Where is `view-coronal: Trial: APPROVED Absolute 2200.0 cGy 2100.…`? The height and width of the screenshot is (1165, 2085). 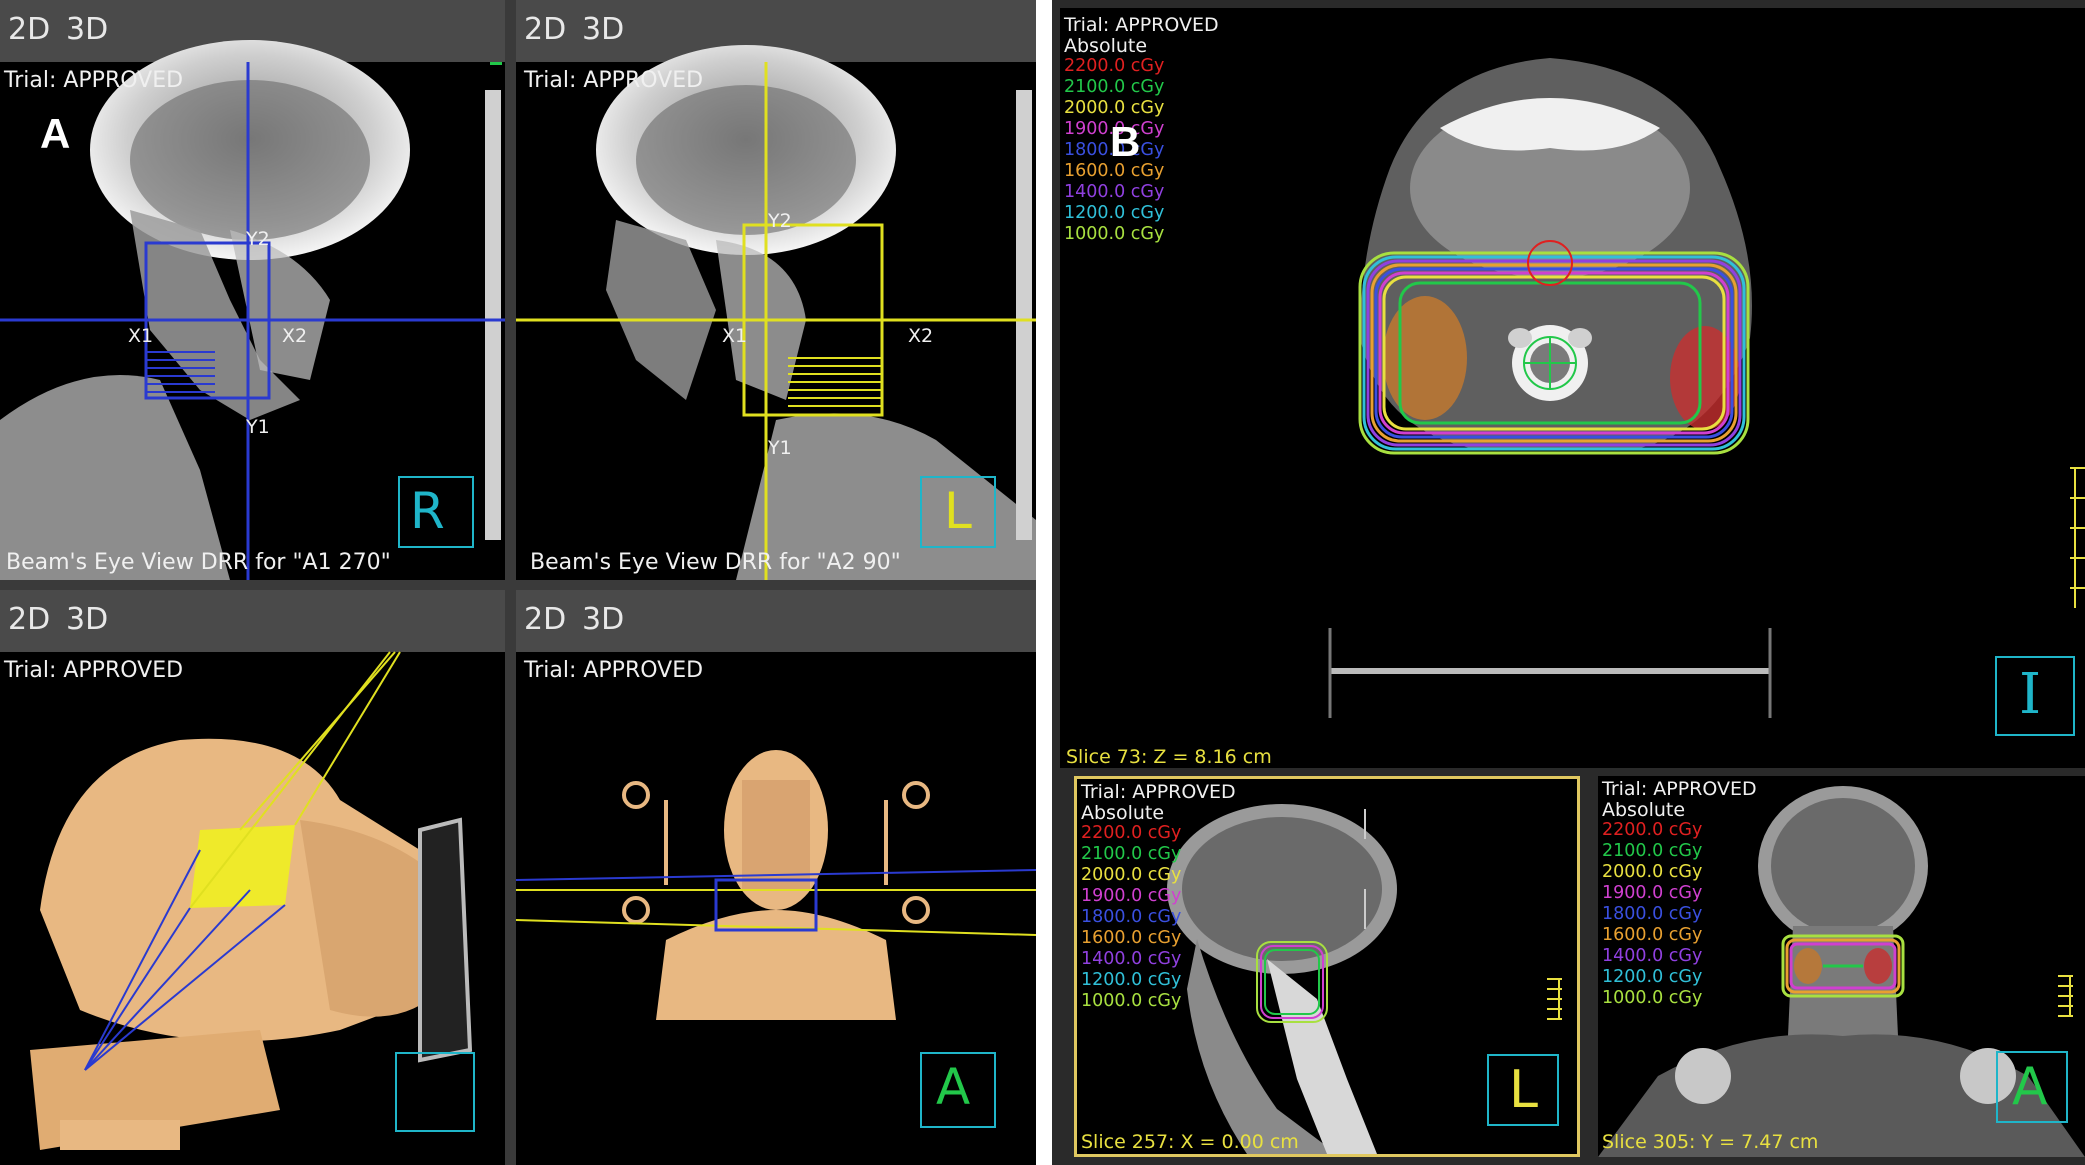 view-coronal: Trial: APPROVED Absolute 2200.0 cGy 2100.… is located at coordinates (1841, 966).